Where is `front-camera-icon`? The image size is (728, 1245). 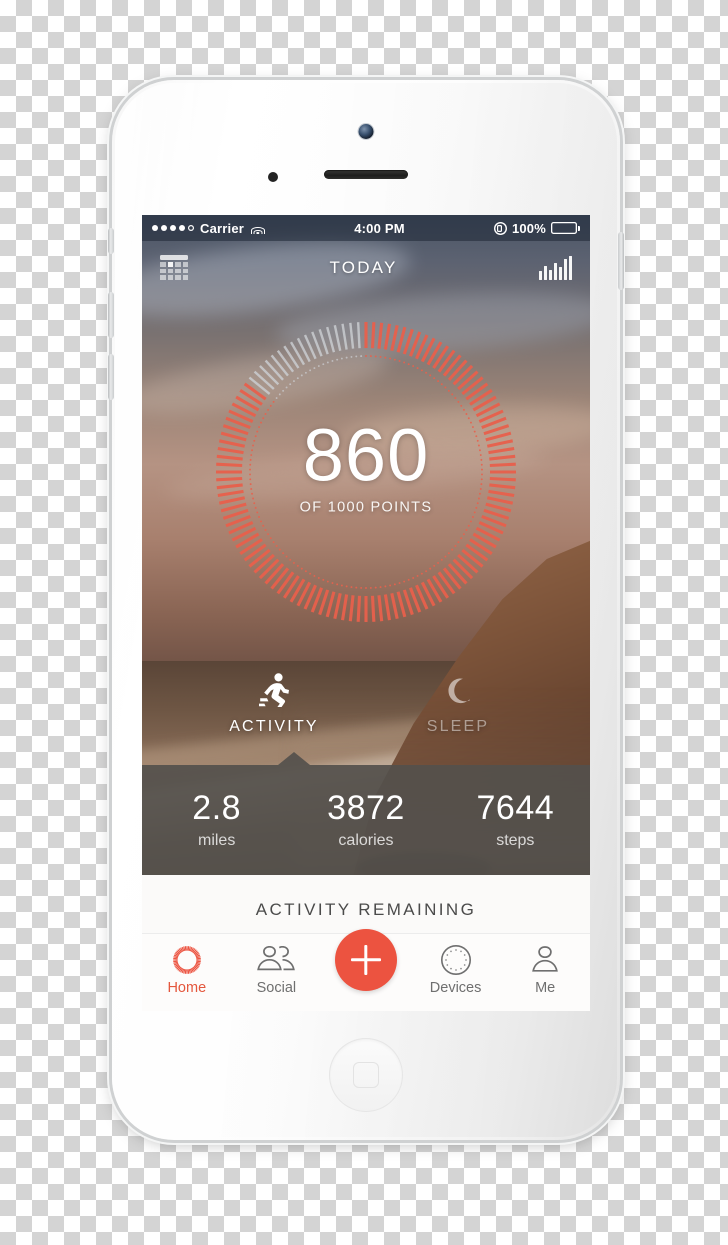 front-camera-icon is located at coordinates (366, 131).